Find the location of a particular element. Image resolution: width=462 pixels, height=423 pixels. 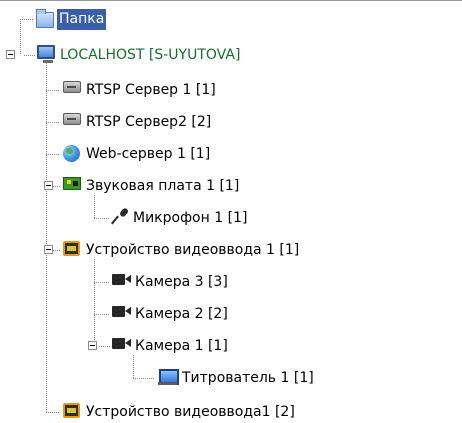

tree-item-label: RTSP Сервер2 [2] is located at coordinates (149, 122).